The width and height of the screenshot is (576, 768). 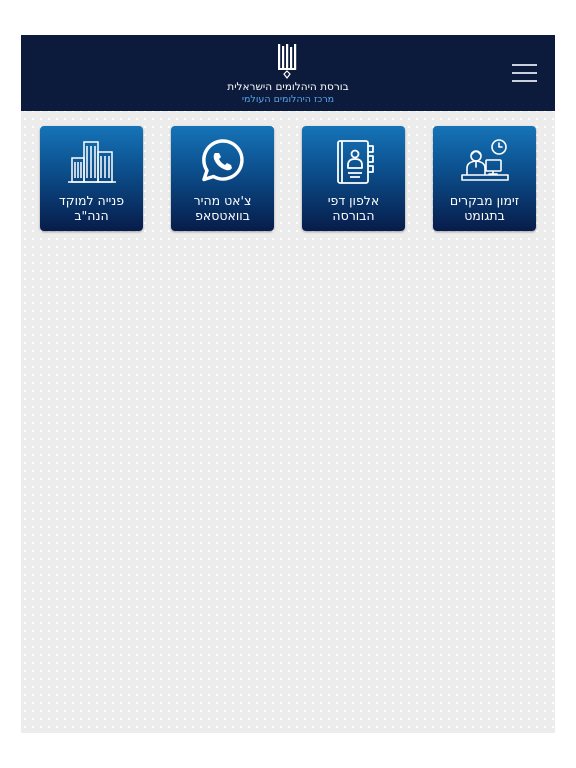 I want to click on tile-whatsapp-chat: צ'אט מהיר בוואטסאפ, so click(x=222, y=178).